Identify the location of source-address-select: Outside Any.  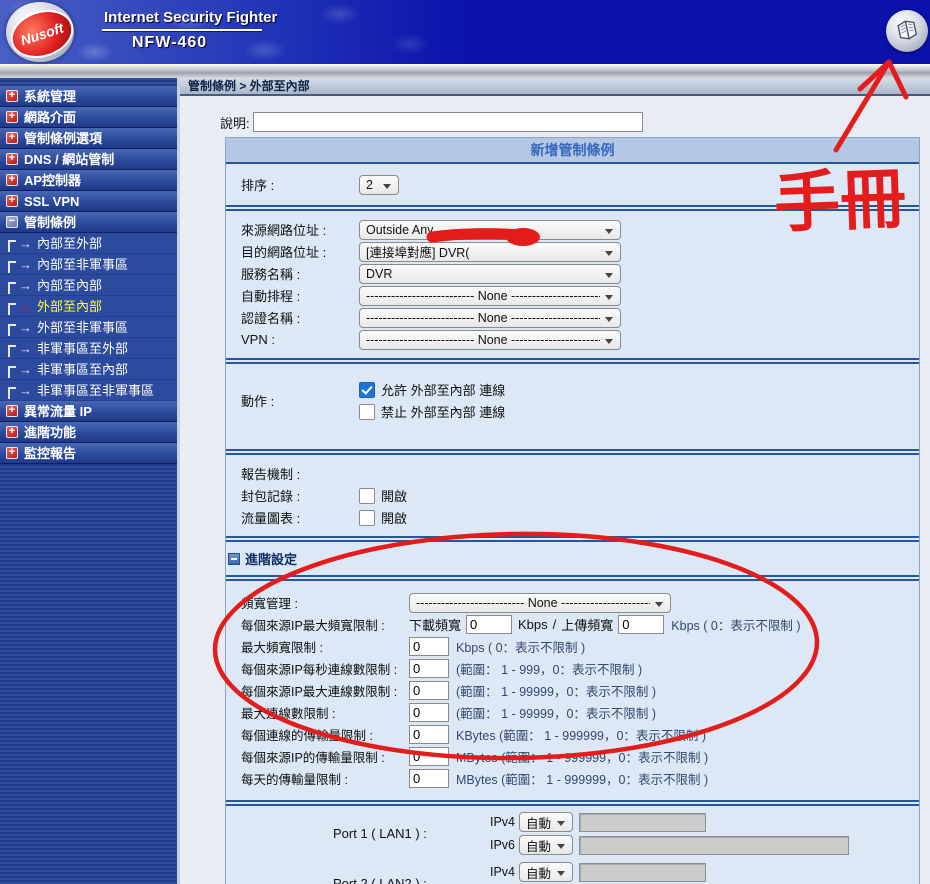
(490, 229).